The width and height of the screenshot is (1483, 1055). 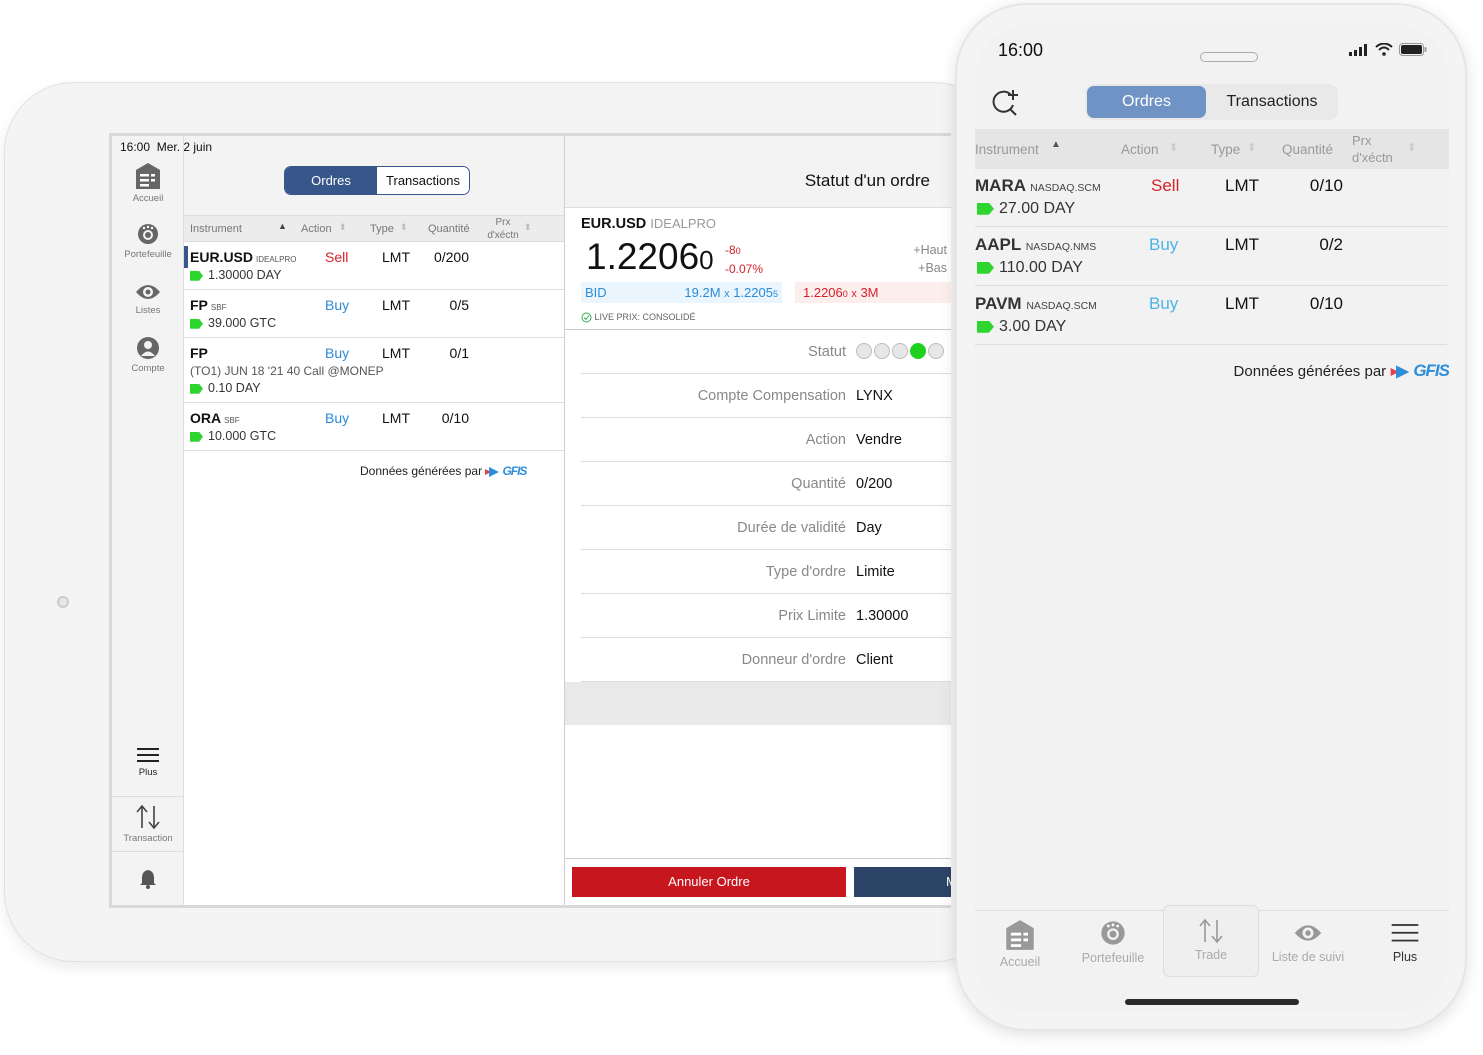 What do you see at coordinates (1165, 185) in the screenshot?
I see `order-action: Sell` at bounding box center [1165, 185].